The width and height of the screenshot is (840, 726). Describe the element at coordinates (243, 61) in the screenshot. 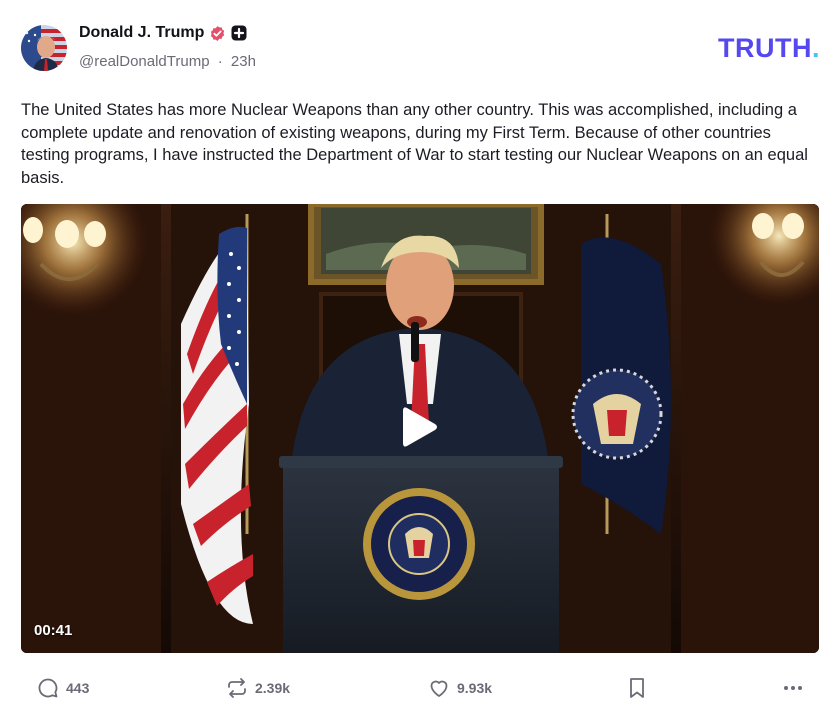

I see `post-timestamp: 23h` at that location.